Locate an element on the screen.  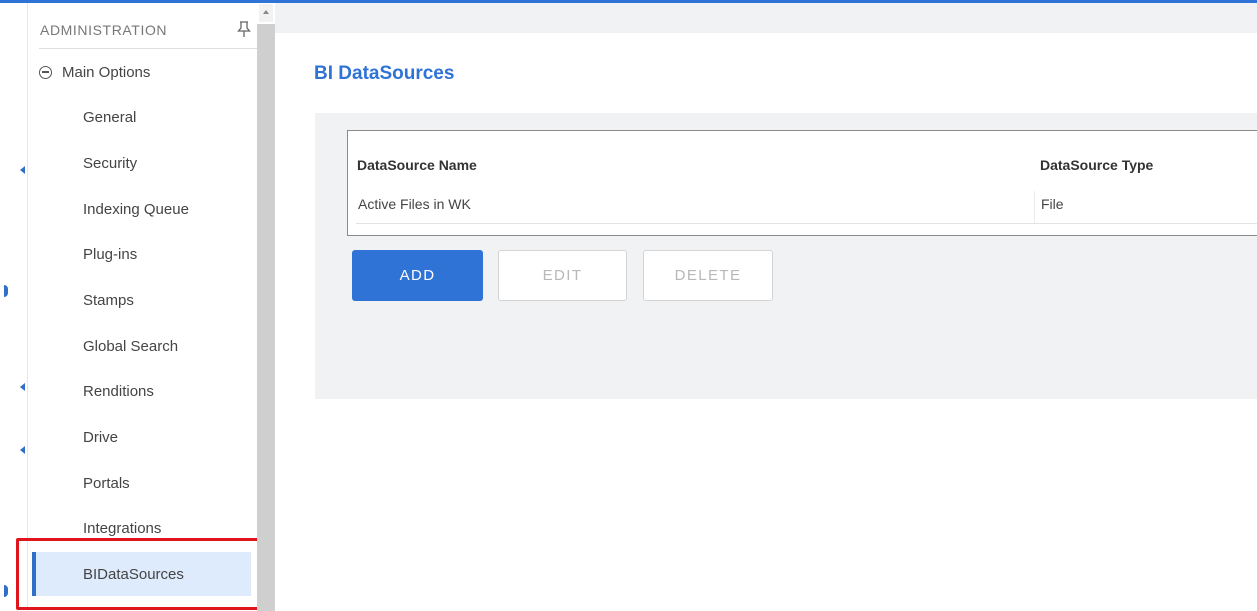
sidebar-item-bidatasources: BIDataSources is located at coordinates (141, 574).